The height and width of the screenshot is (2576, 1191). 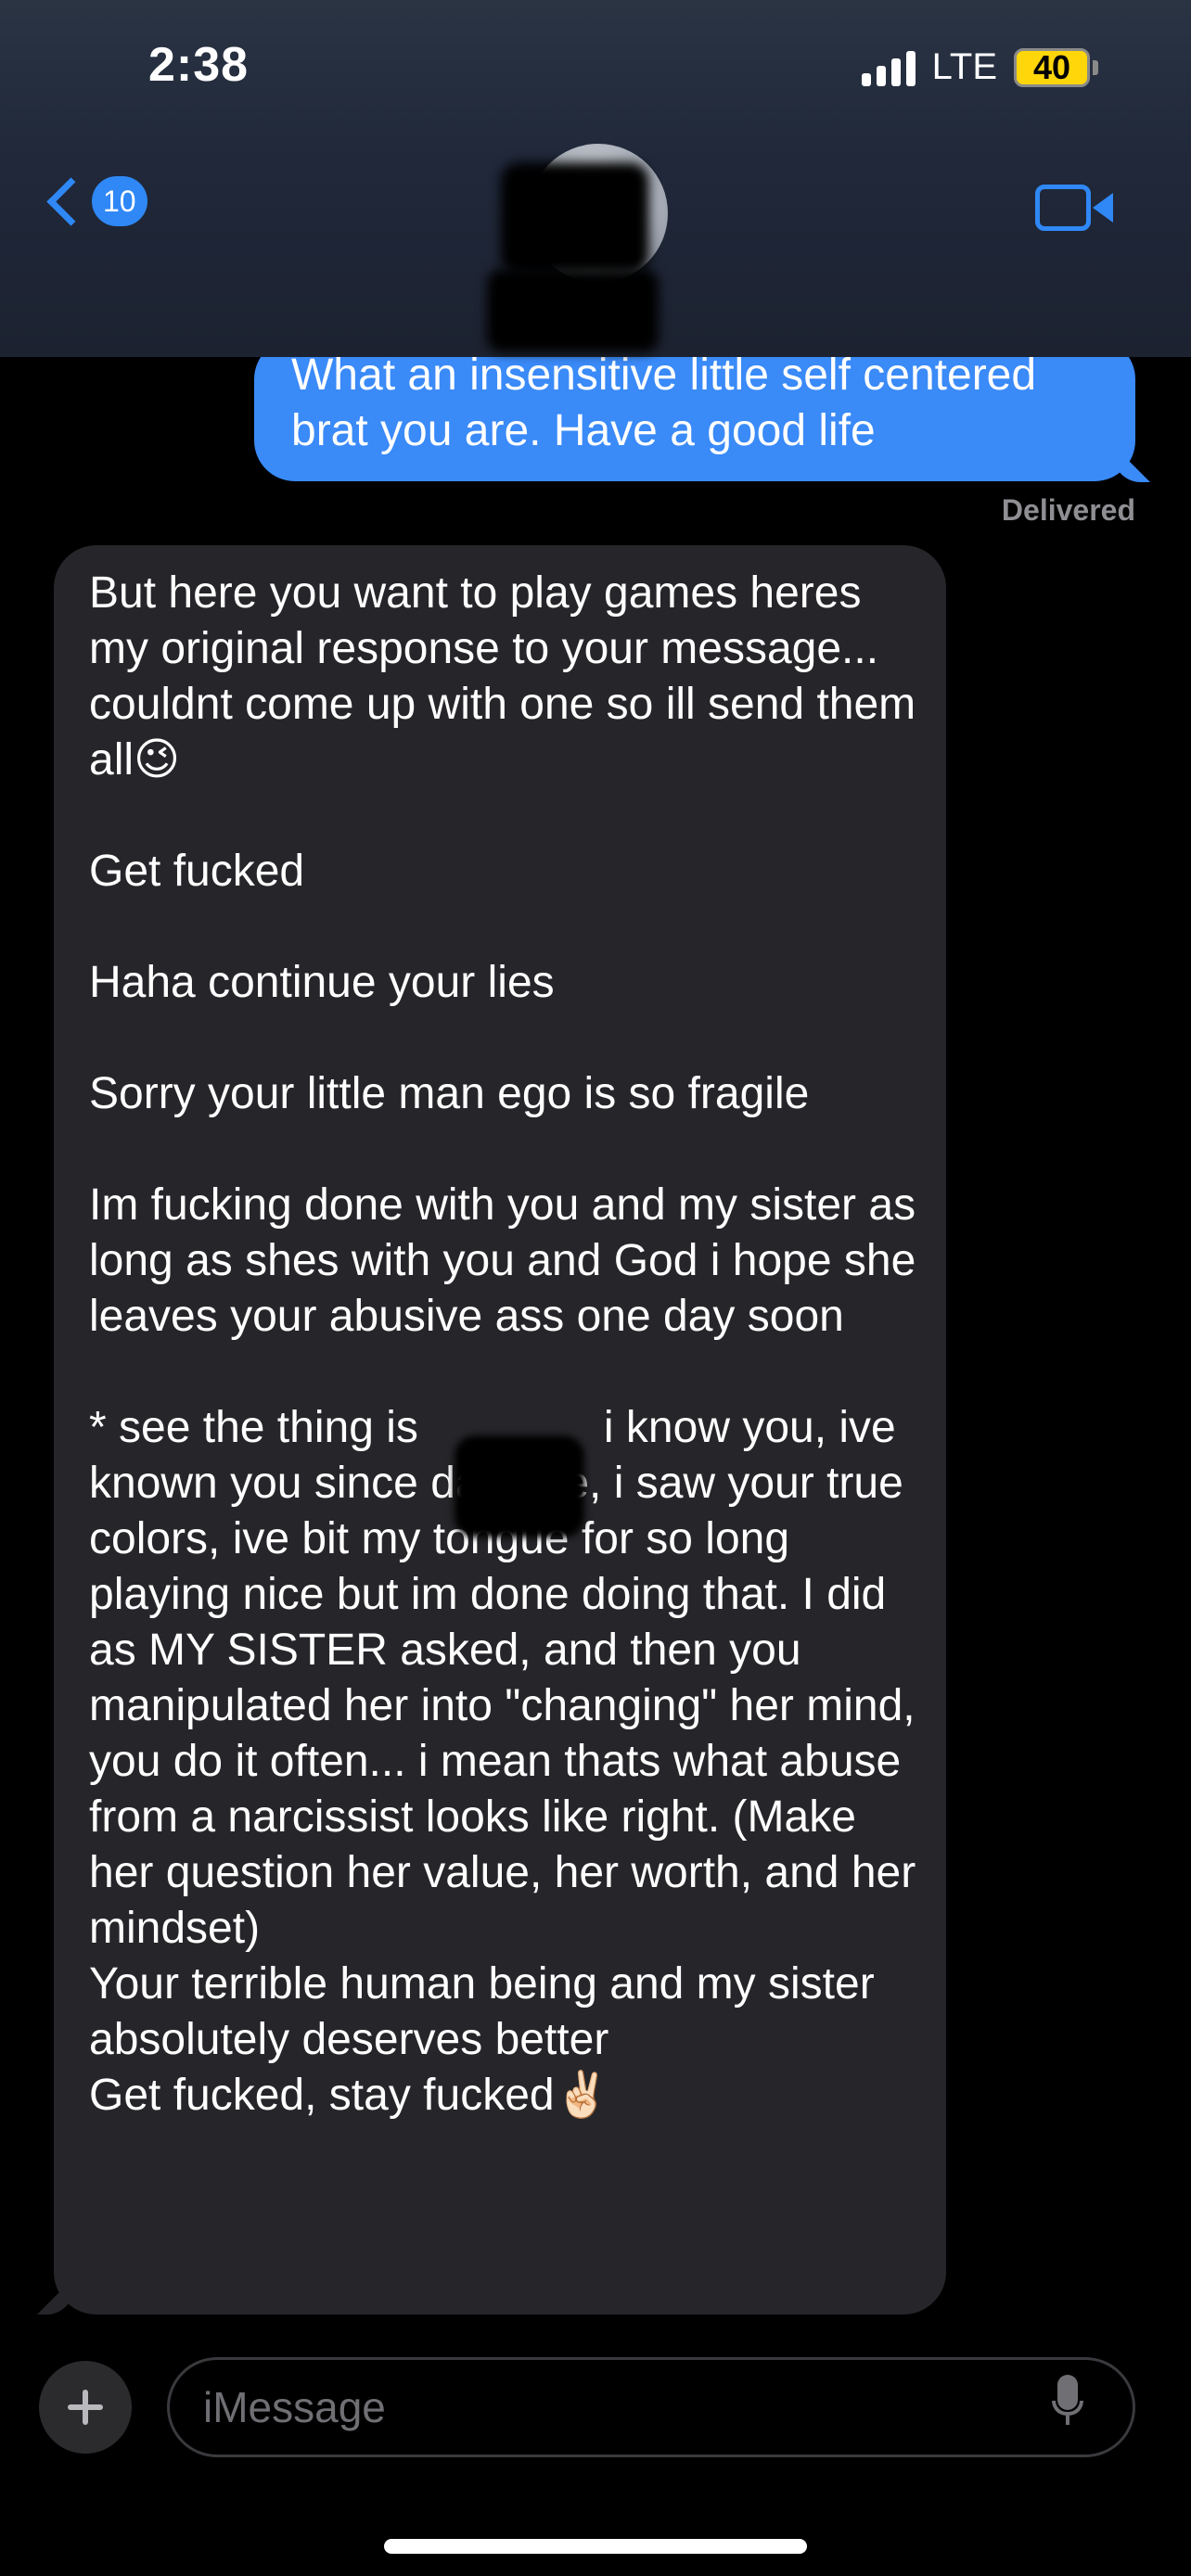 What do you see at coordinates (1068, 510) in the screenshot?
I see `delivered-status: Delivered` at bounding box center [1068, 510].